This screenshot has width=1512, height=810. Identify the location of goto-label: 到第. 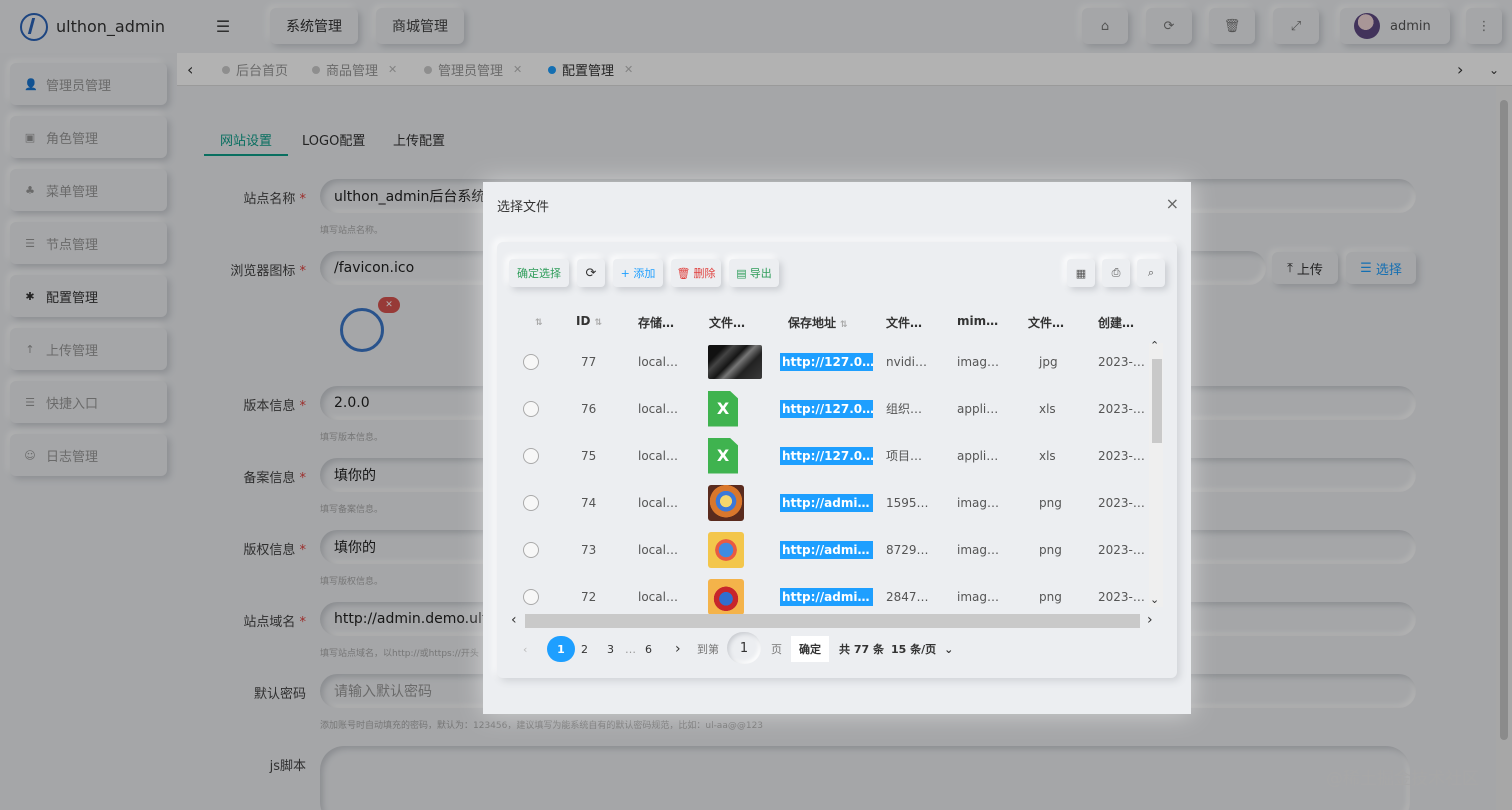
(708, 649).